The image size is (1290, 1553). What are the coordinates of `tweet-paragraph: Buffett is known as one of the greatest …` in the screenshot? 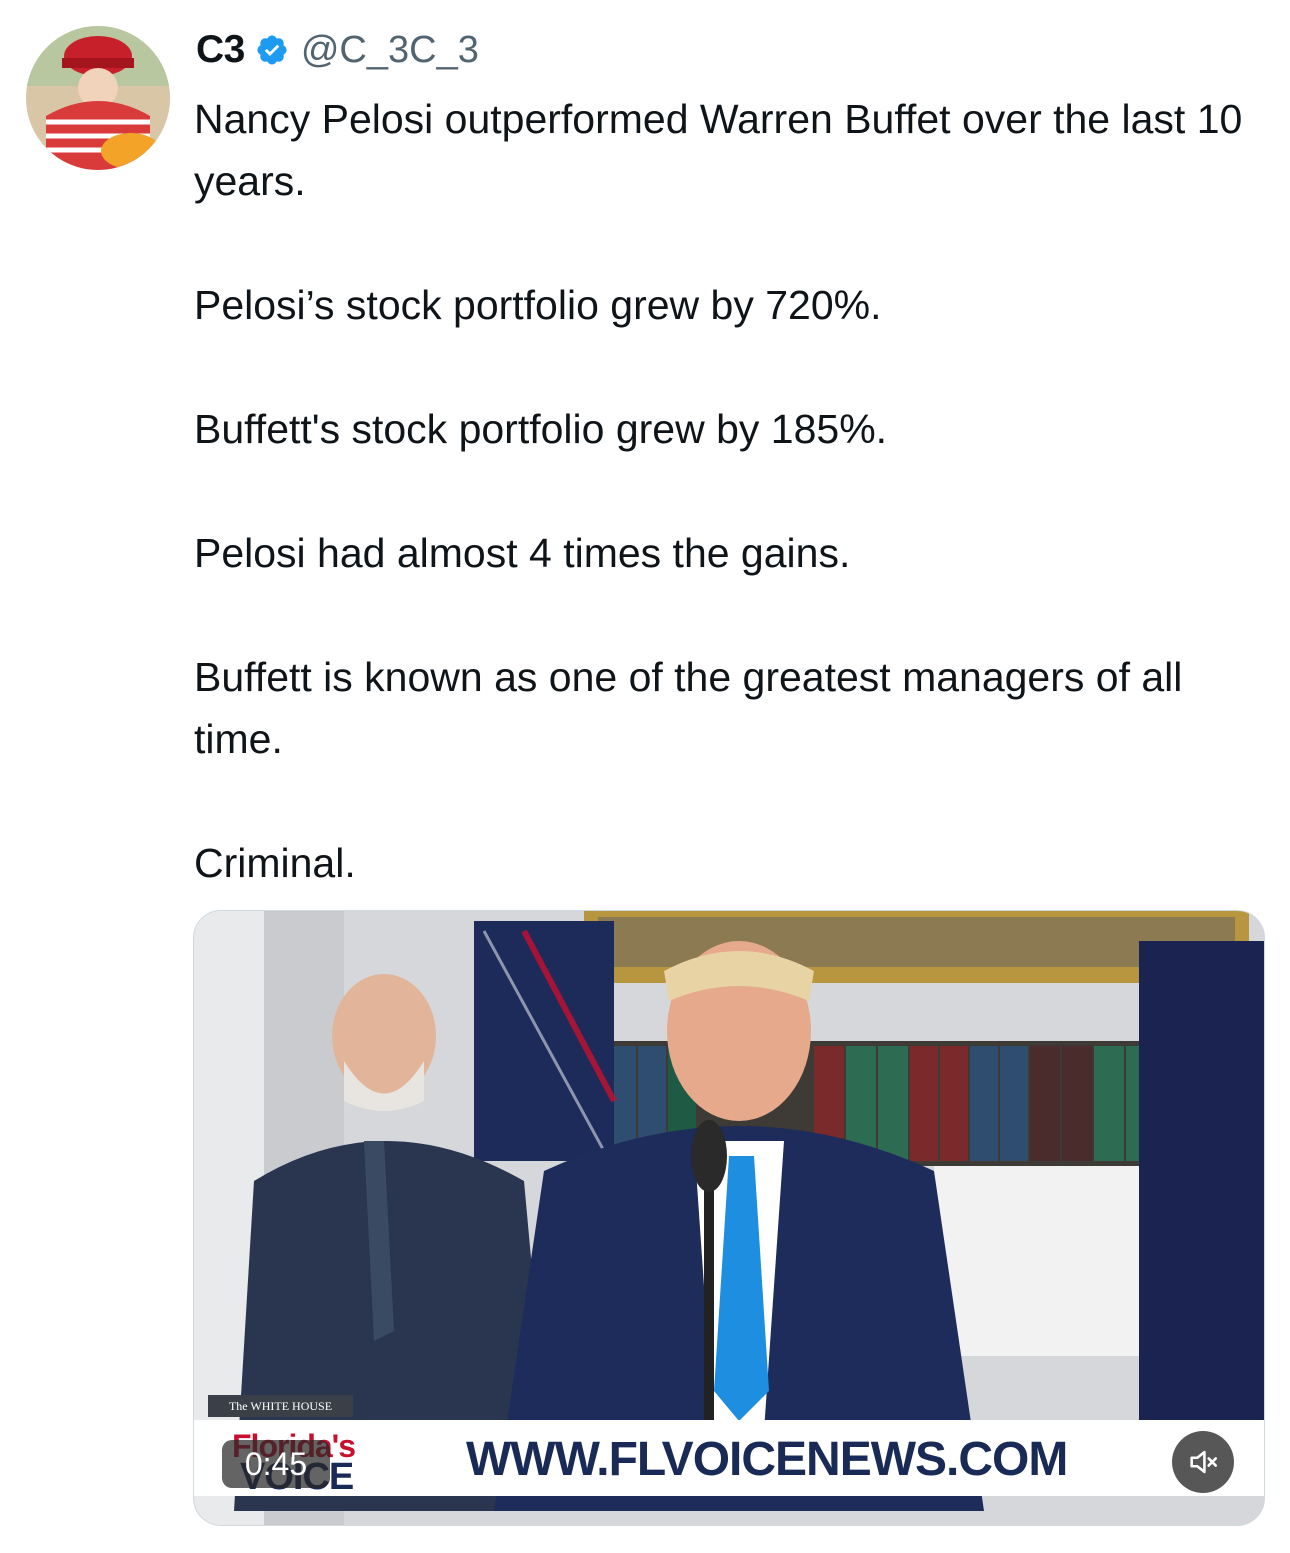 It's located at (688, 708).